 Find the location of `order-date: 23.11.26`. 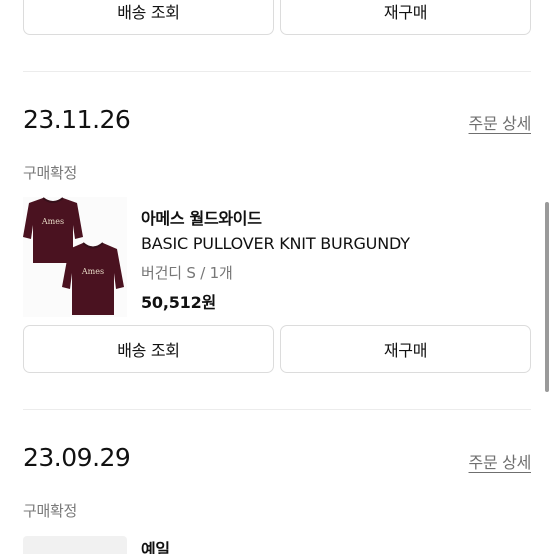

order-date: 23.11.26 is located at coordinates (77, 119).